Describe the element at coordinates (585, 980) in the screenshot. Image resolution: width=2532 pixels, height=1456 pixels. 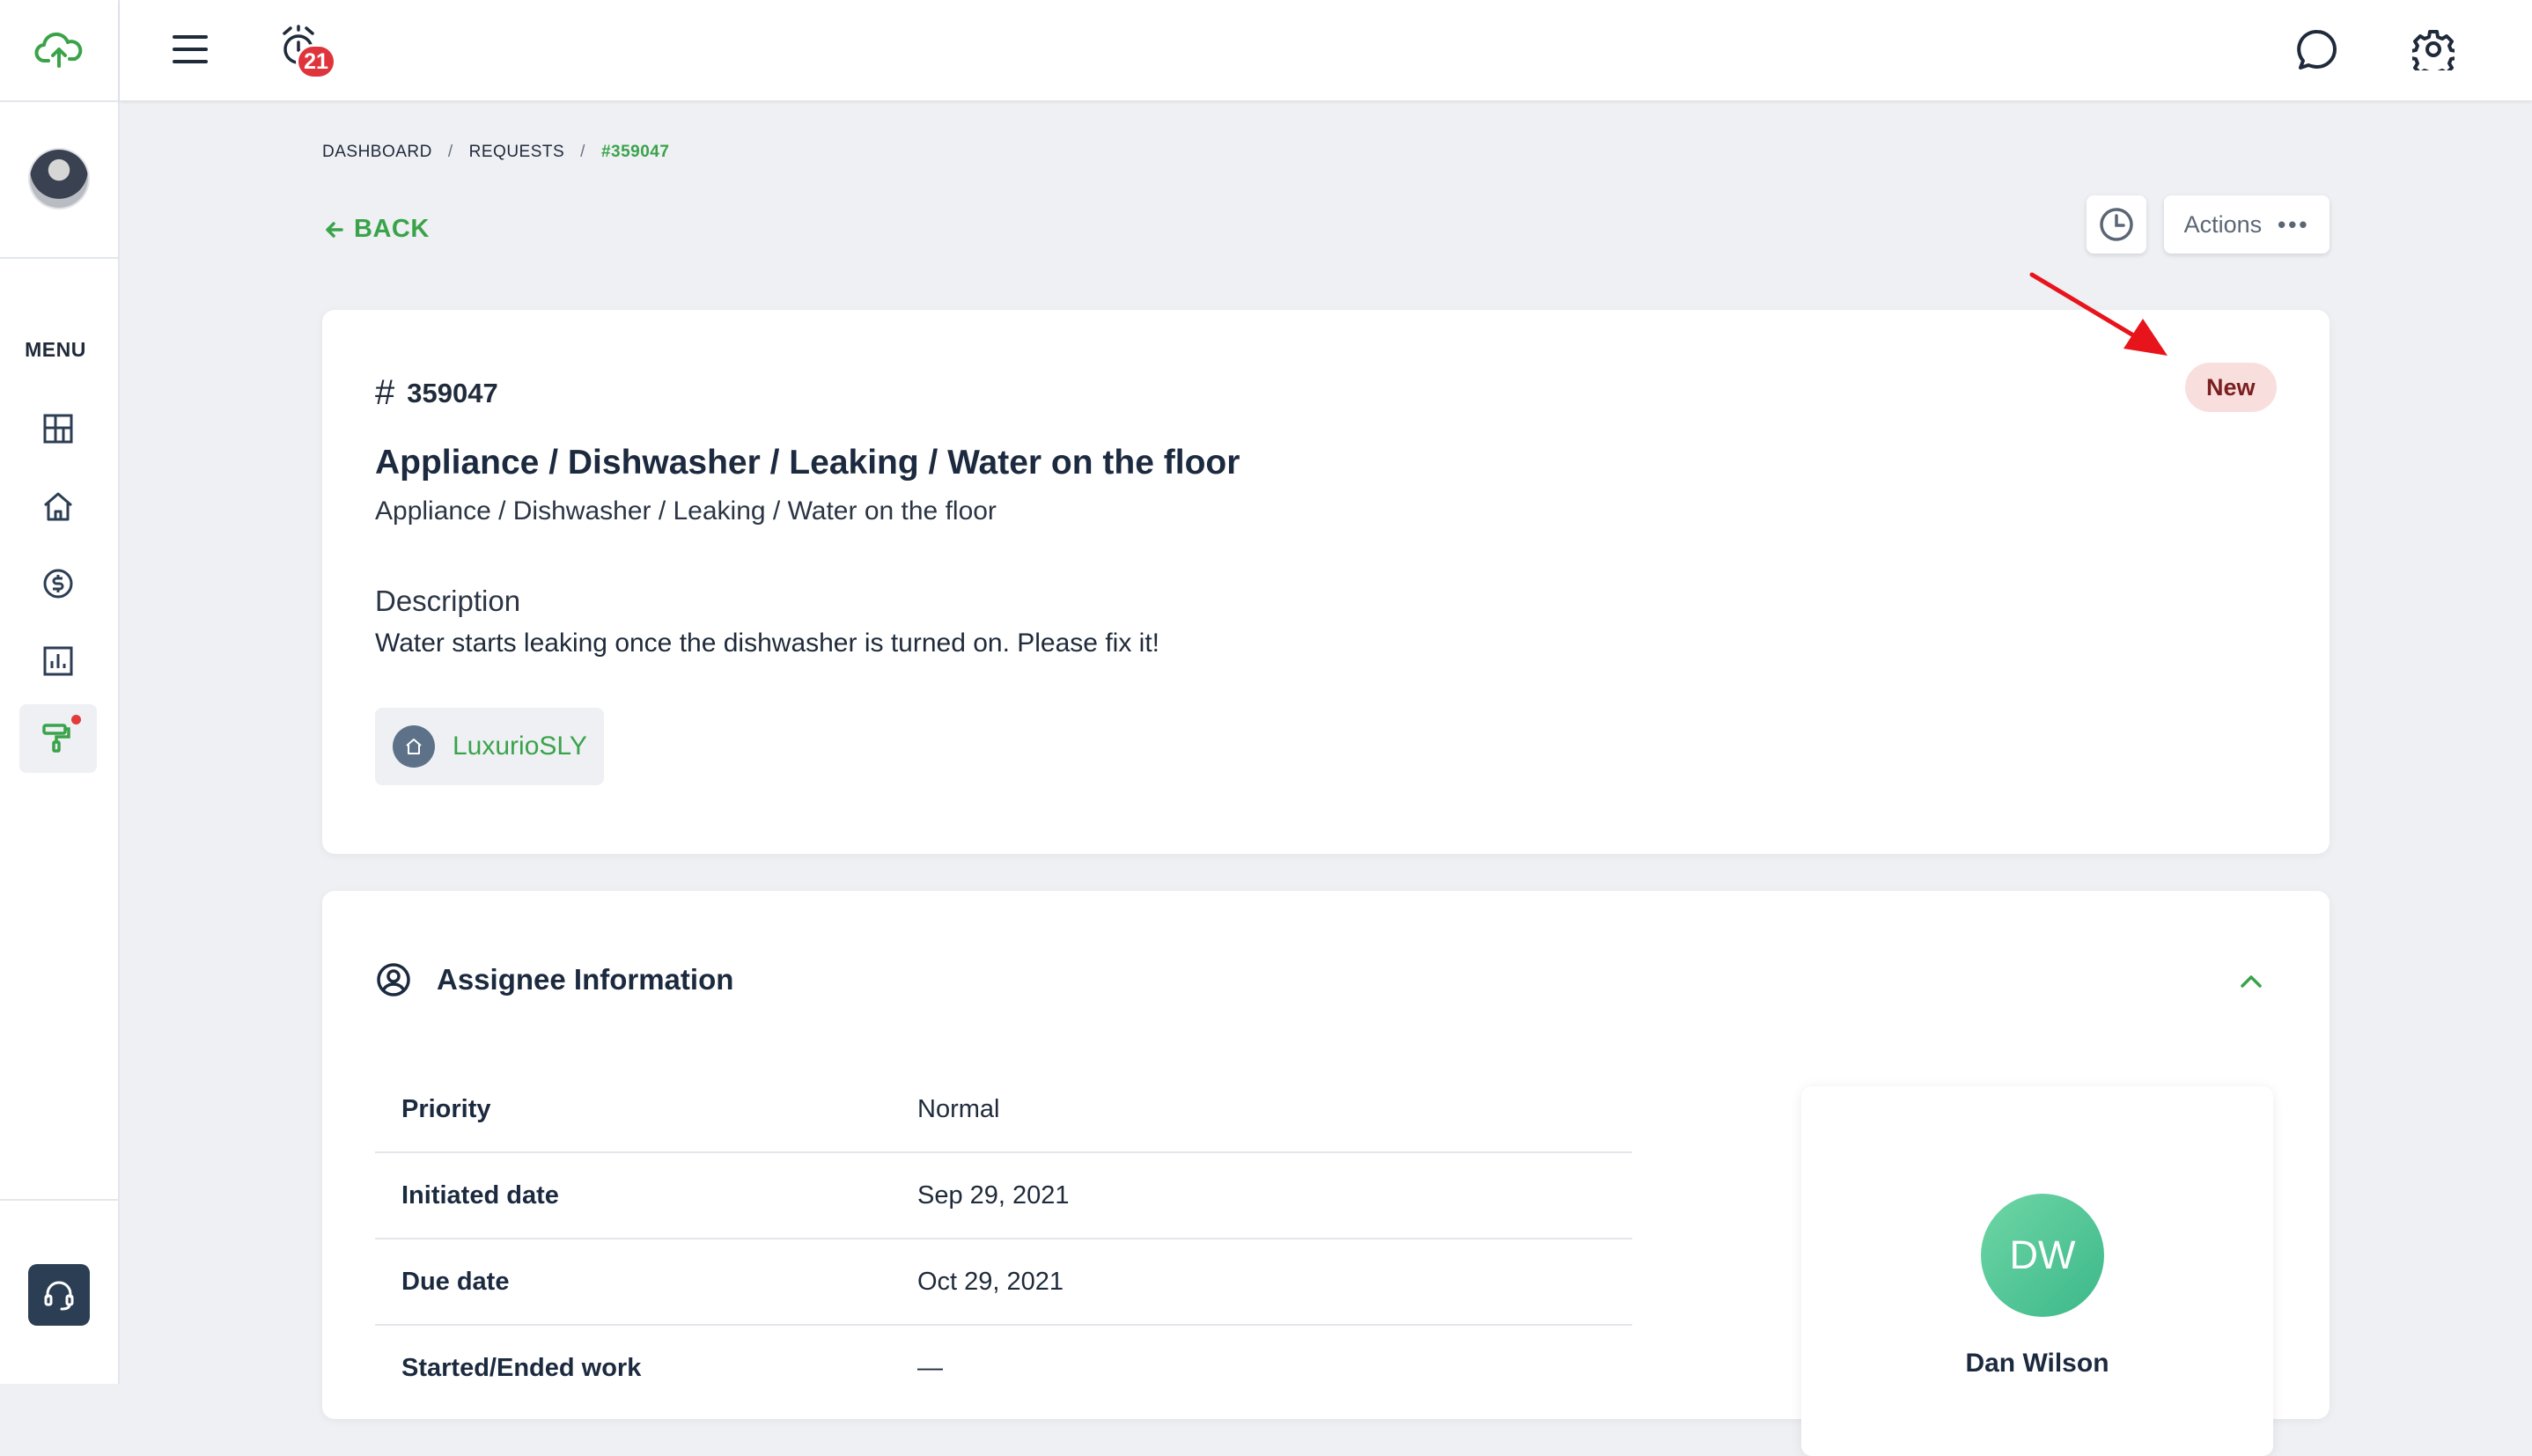
I see `section-title: Assignee Information` at that location.